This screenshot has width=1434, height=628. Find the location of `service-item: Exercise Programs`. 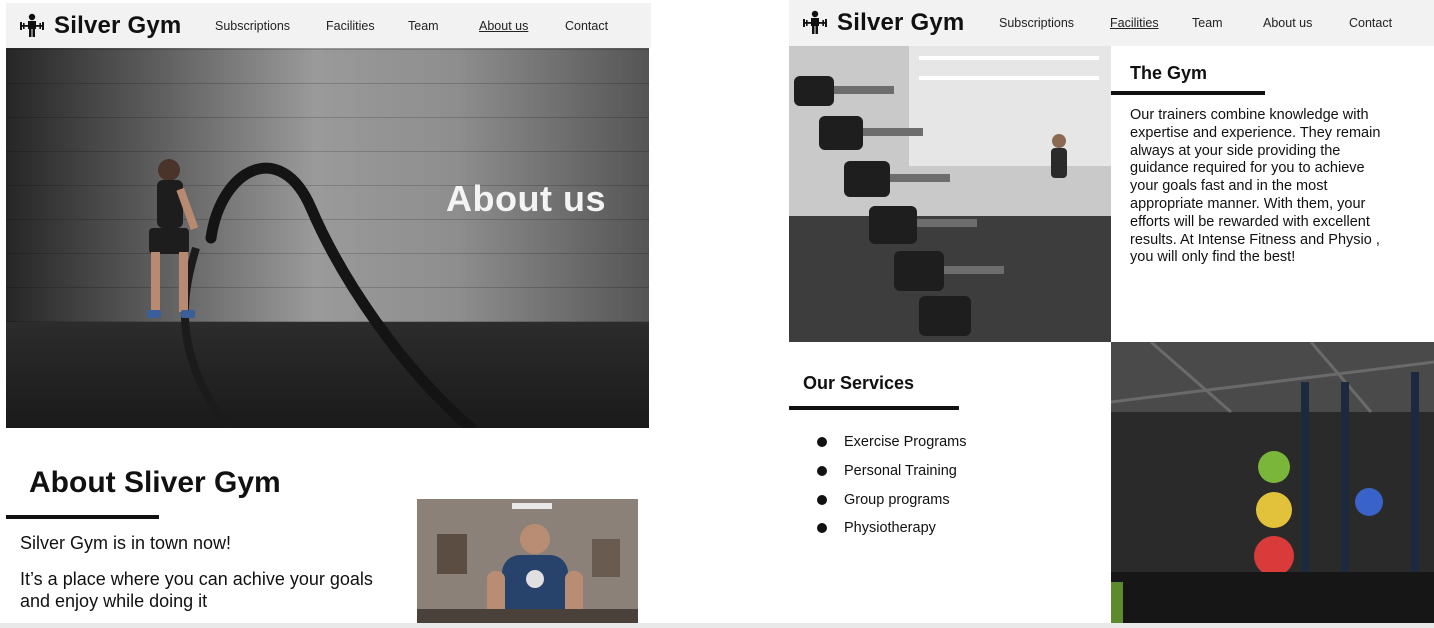

service-item: Exercise Programs is located at coordinates (891, 442).